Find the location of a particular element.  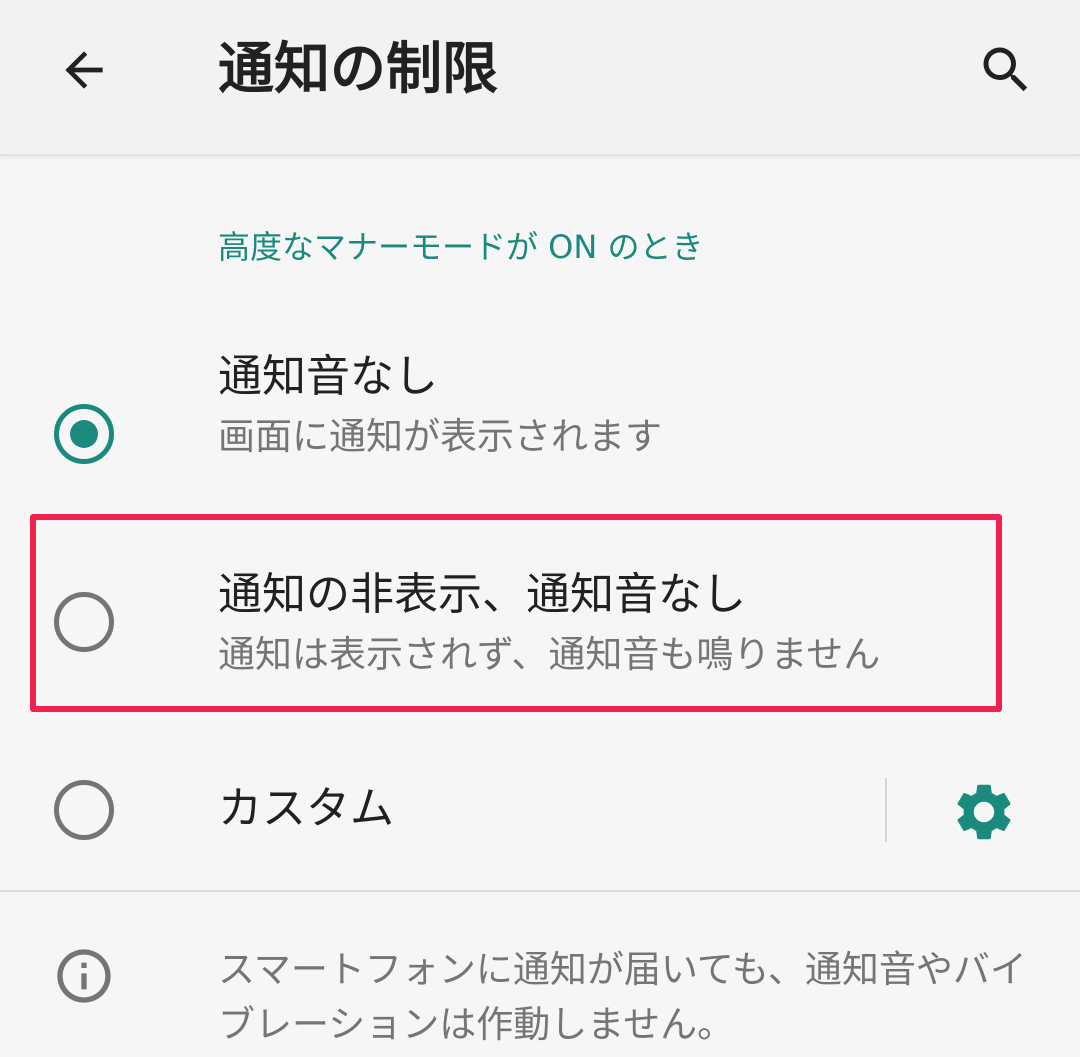

search-button is located at coordinates (1006, 70).